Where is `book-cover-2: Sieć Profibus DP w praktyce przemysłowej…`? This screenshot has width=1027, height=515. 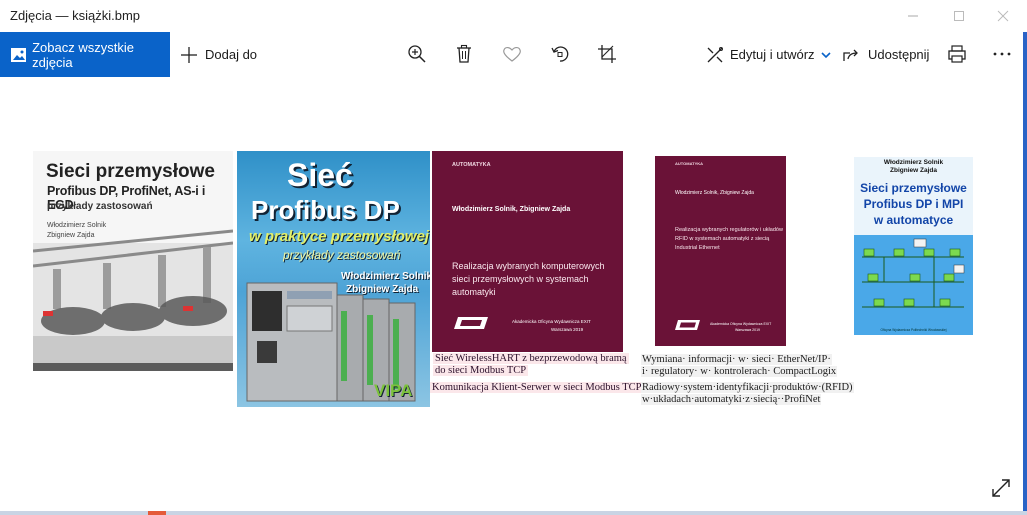
book-cover-2: Sieć Profibus DP w praktyce przemysłowej… is located at coordinates (333, 279).